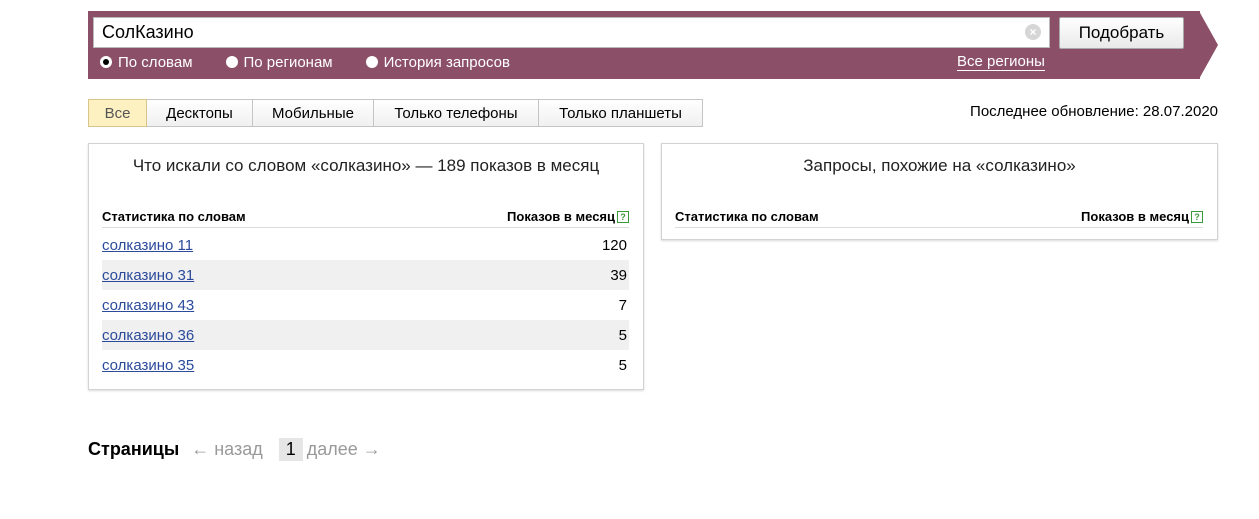 This screenshot has height=519, width=1259. I want to click on search-input, so click(571, 32).